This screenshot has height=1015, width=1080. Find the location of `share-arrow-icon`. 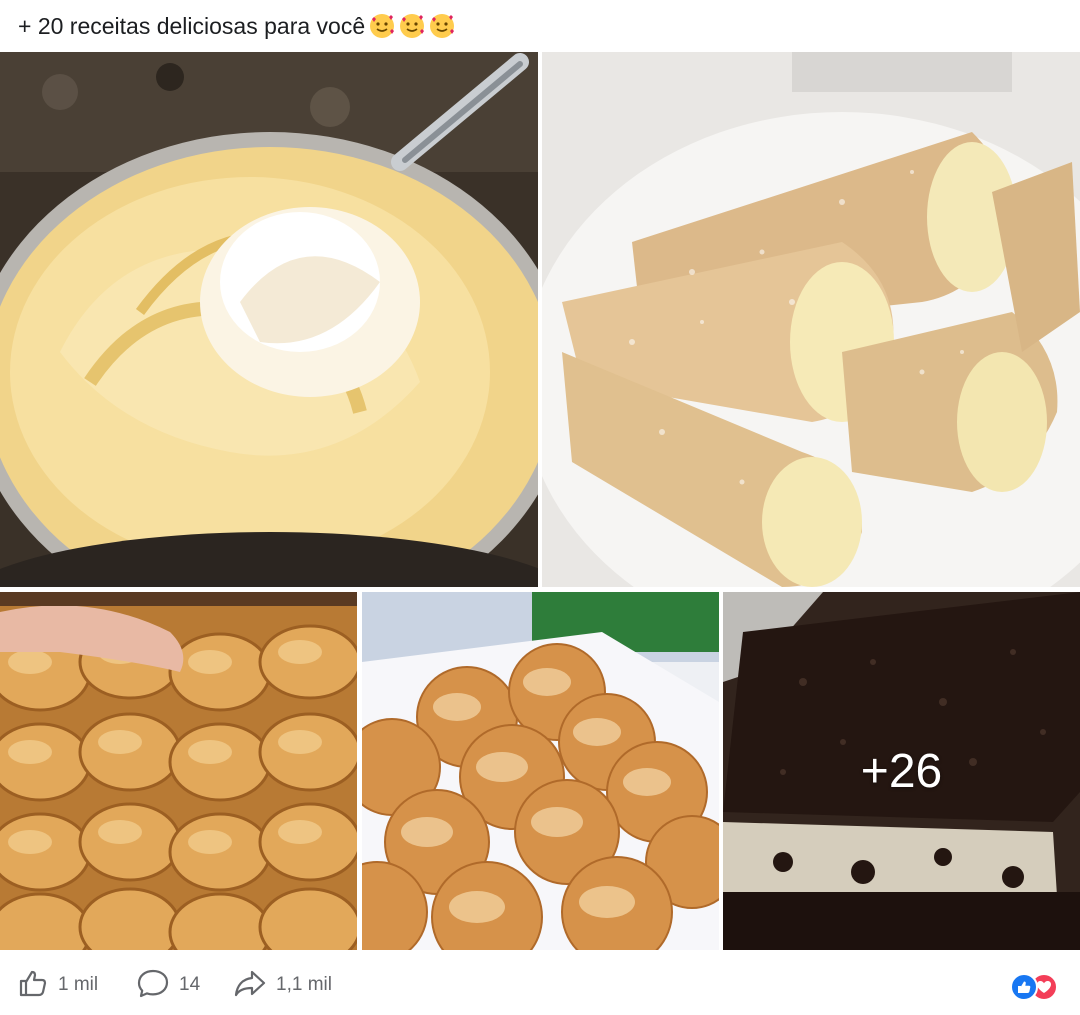

share-arrow-icon is located at coordinates (250, 985).